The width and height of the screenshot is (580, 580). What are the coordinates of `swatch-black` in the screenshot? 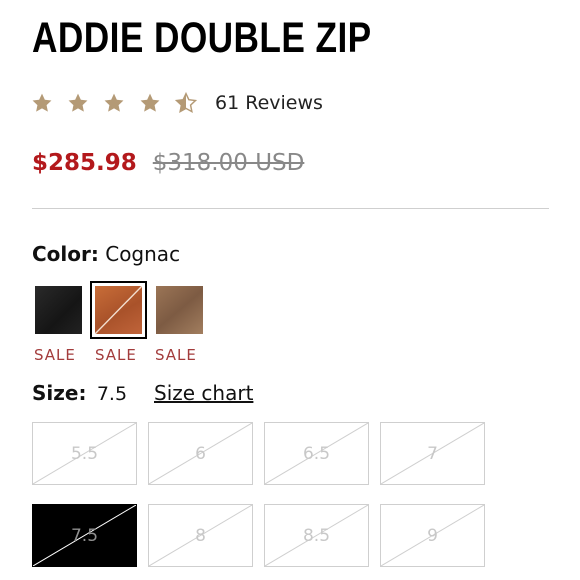 It's located at (58, 310).